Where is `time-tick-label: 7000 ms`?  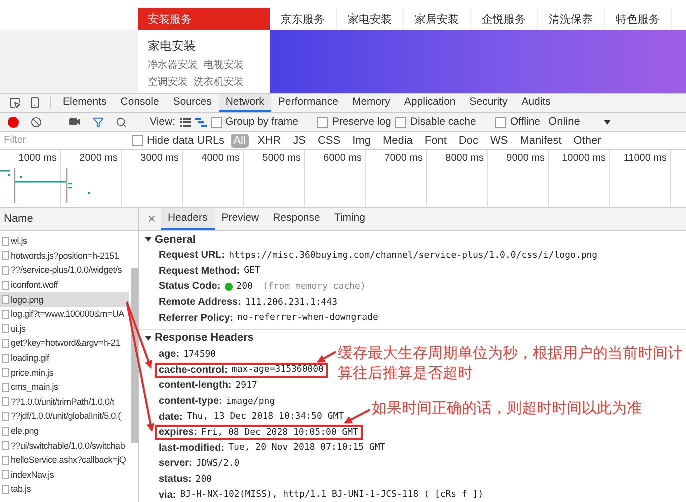
time-tick-label: 7000 ms is located at coordinates (403, 158).